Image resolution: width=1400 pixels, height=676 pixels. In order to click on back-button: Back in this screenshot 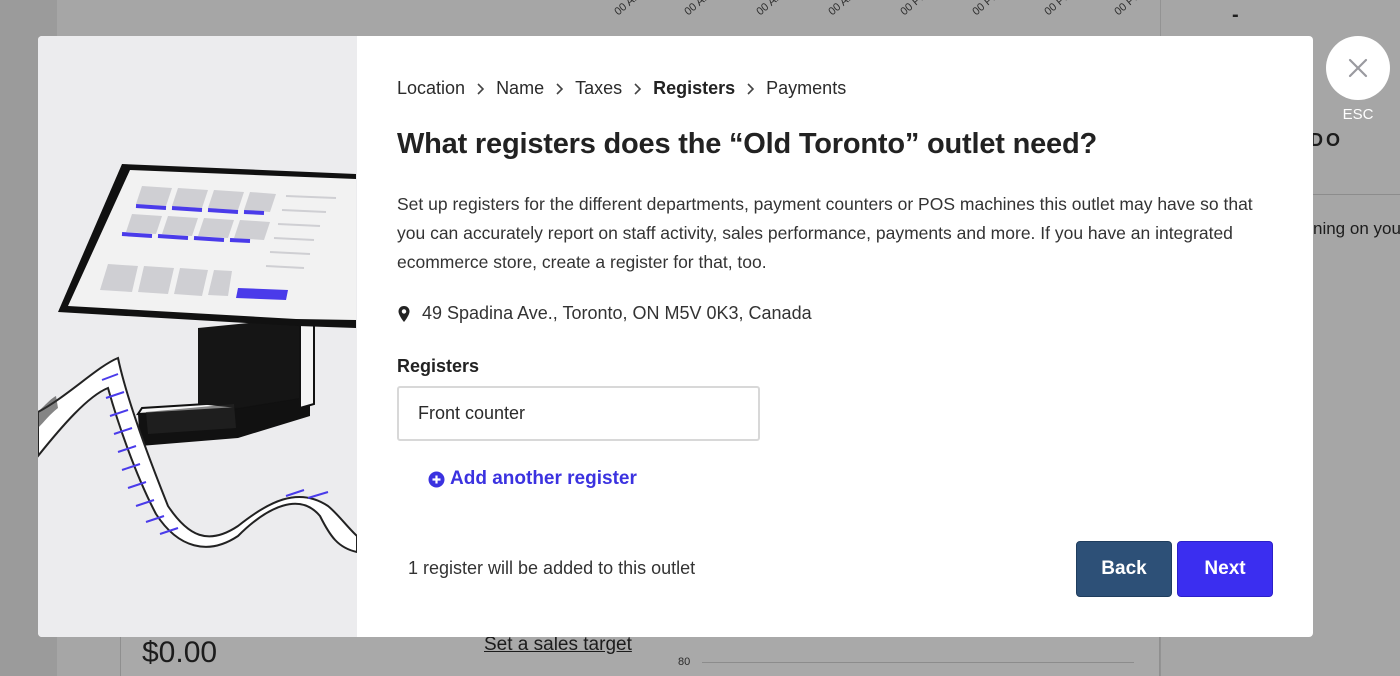, I will do `click(1124, 569)`.